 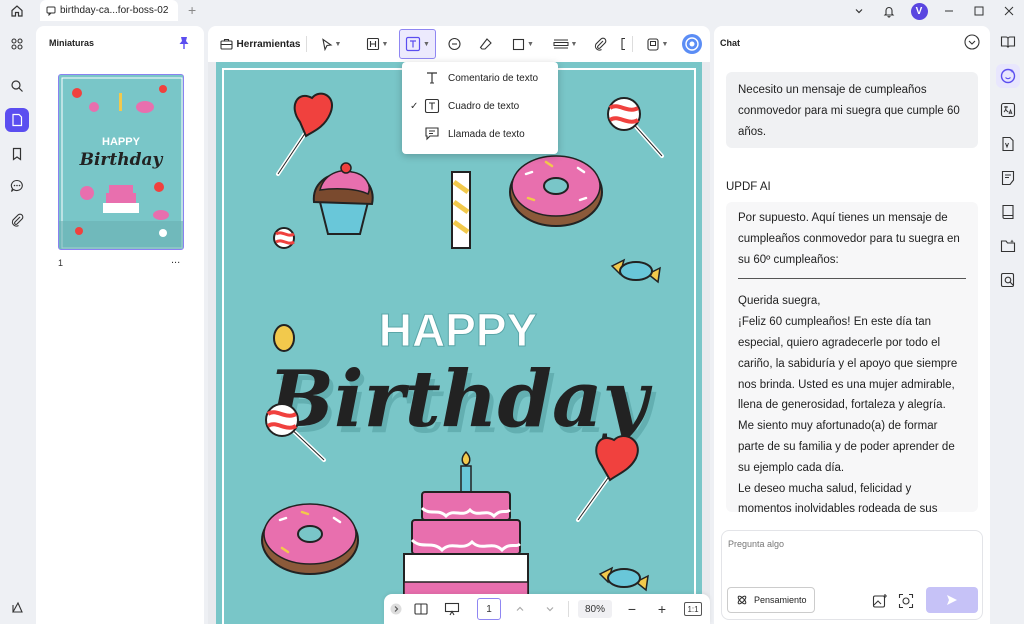 I want to click on screenshot-button, so click(x=906, y=602).